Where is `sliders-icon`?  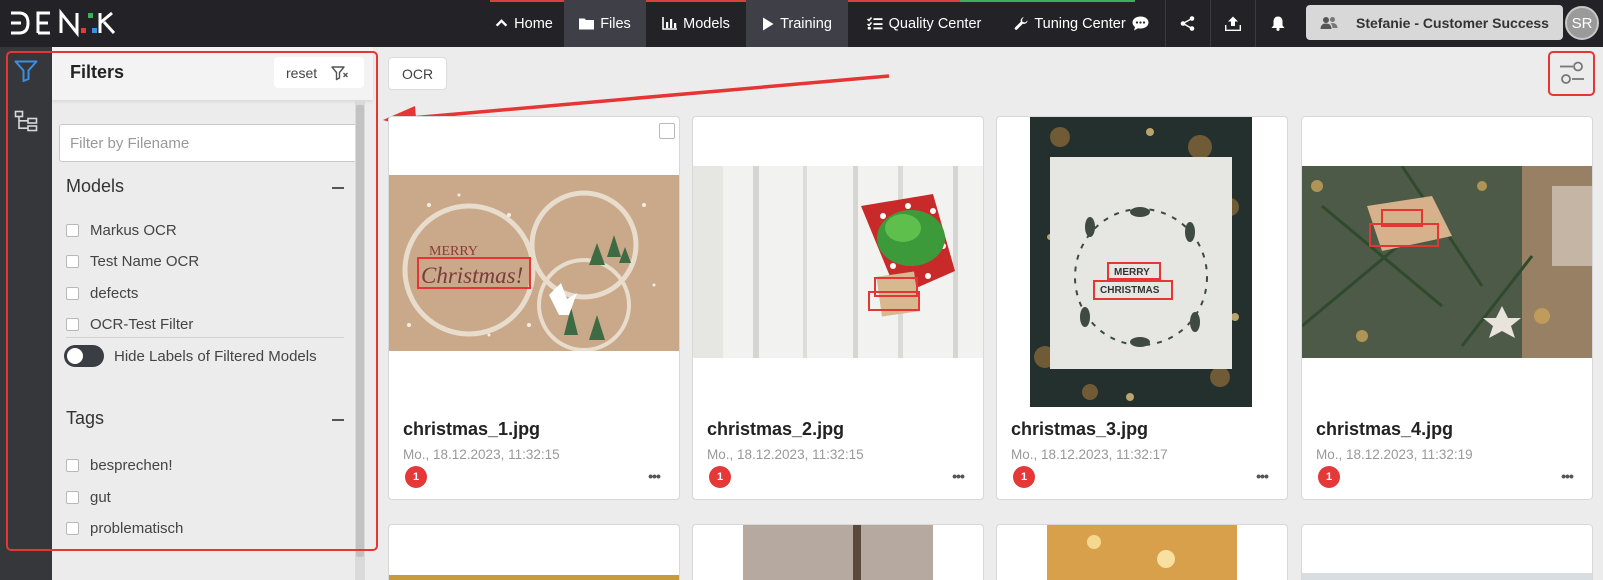 sliders-icon is located at coordinates (1572, 72).